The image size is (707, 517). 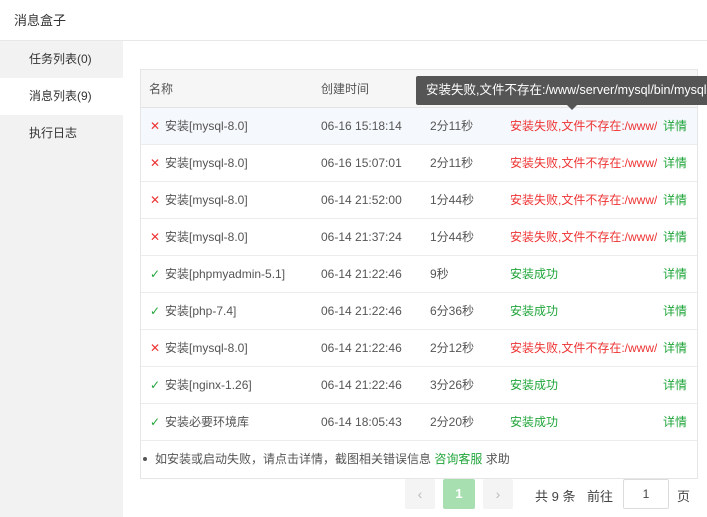 I want to click on table-row: ✓ 安装[php-7.4] 06-14 21:22:46 6分36秒 安装成功 详情, so click(x=419, y=311).